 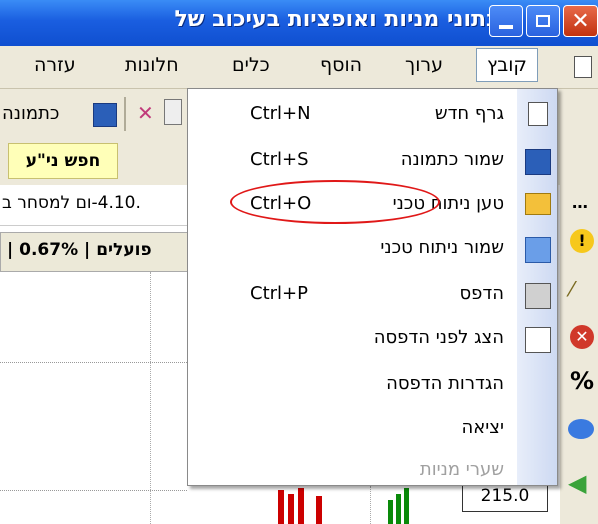 What do you see at coordinates (538, 204) in the screenshot?
I see `open-folder-icon` at bounding box center [538, 204].